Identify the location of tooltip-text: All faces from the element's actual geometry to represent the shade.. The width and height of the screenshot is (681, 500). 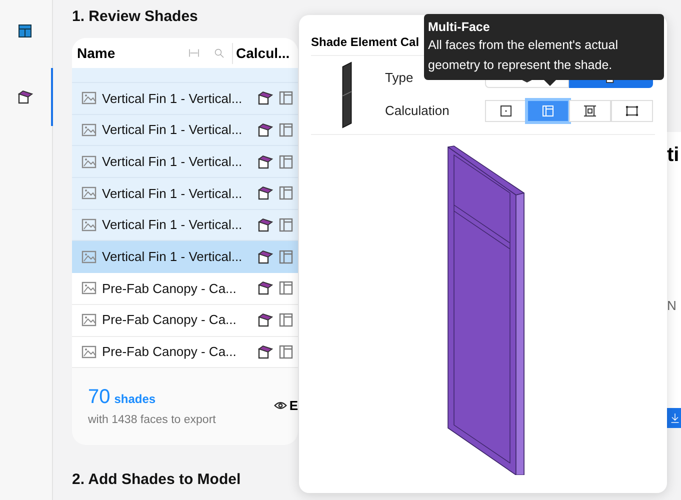
(523, 55).